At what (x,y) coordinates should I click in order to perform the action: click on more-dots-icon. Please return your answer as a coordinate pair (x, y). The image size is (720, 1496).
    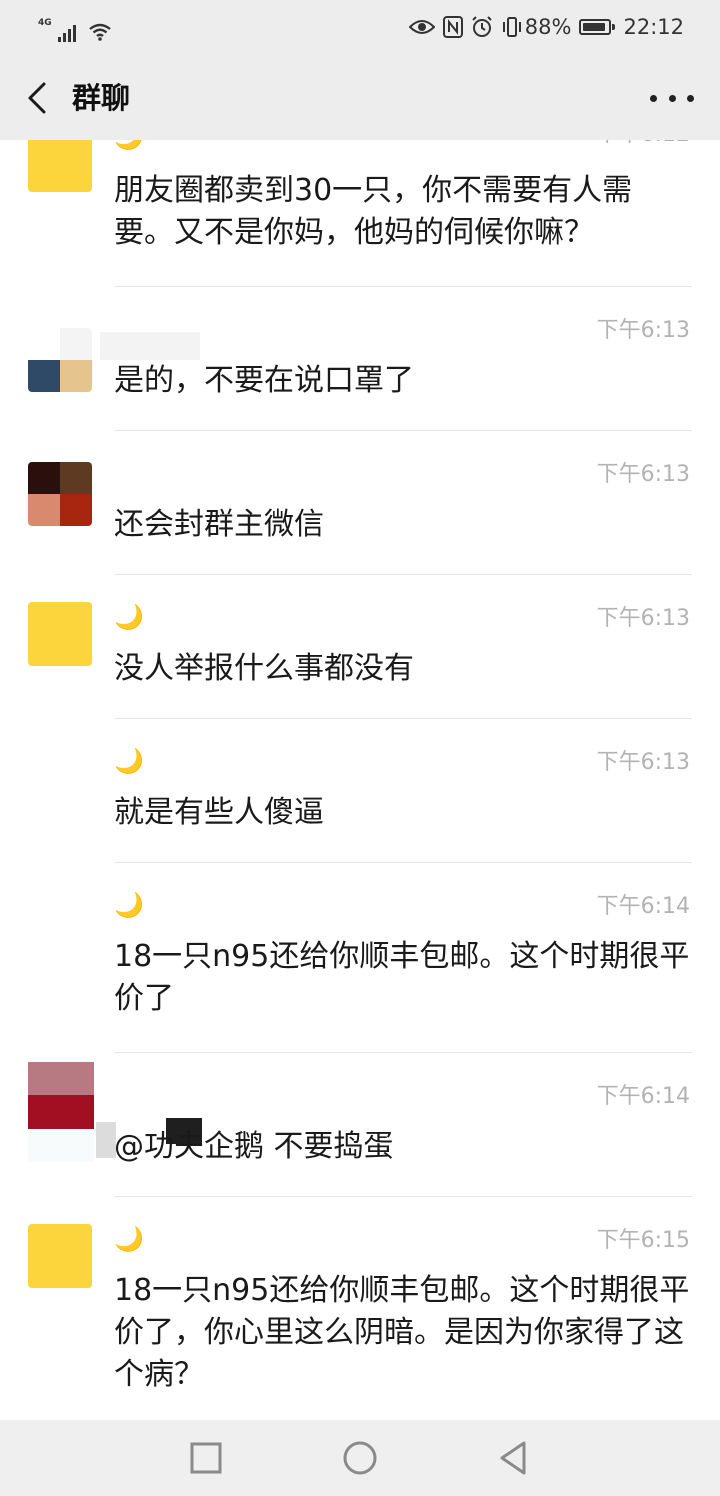
    Looking at the image, I should click on (653, 98).